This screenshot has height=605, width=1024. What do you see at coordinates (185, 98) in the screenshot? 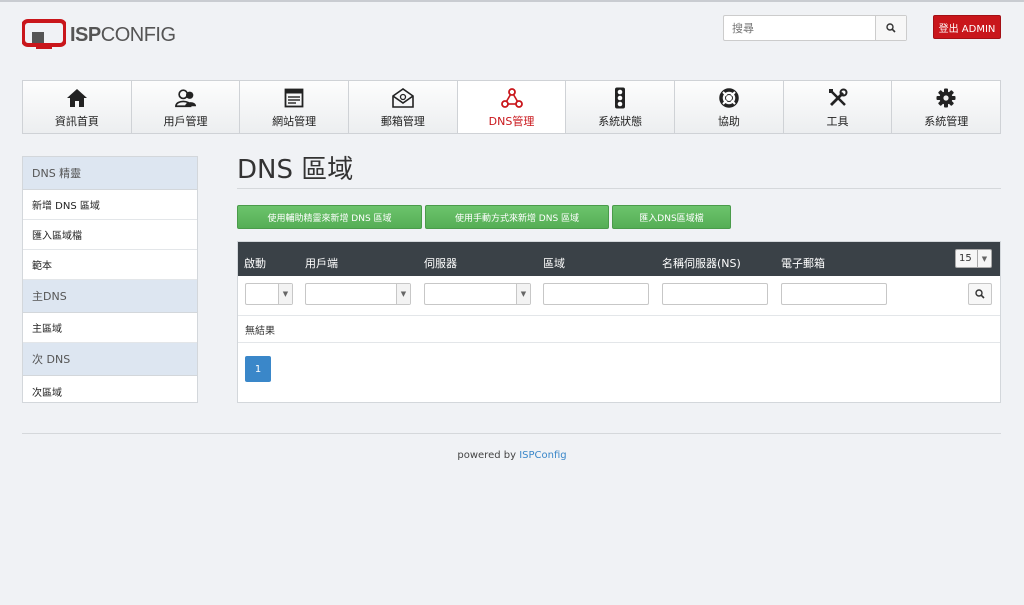
I see `users-icon` at bounding box center [185, 98].